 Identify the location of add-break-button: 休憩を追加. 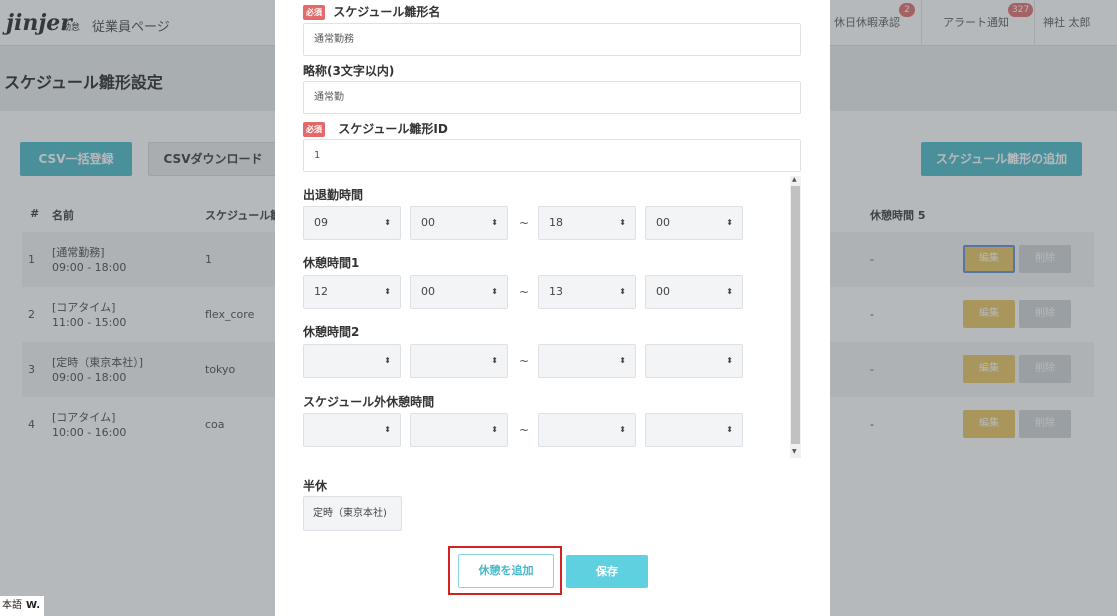
(506, 571).